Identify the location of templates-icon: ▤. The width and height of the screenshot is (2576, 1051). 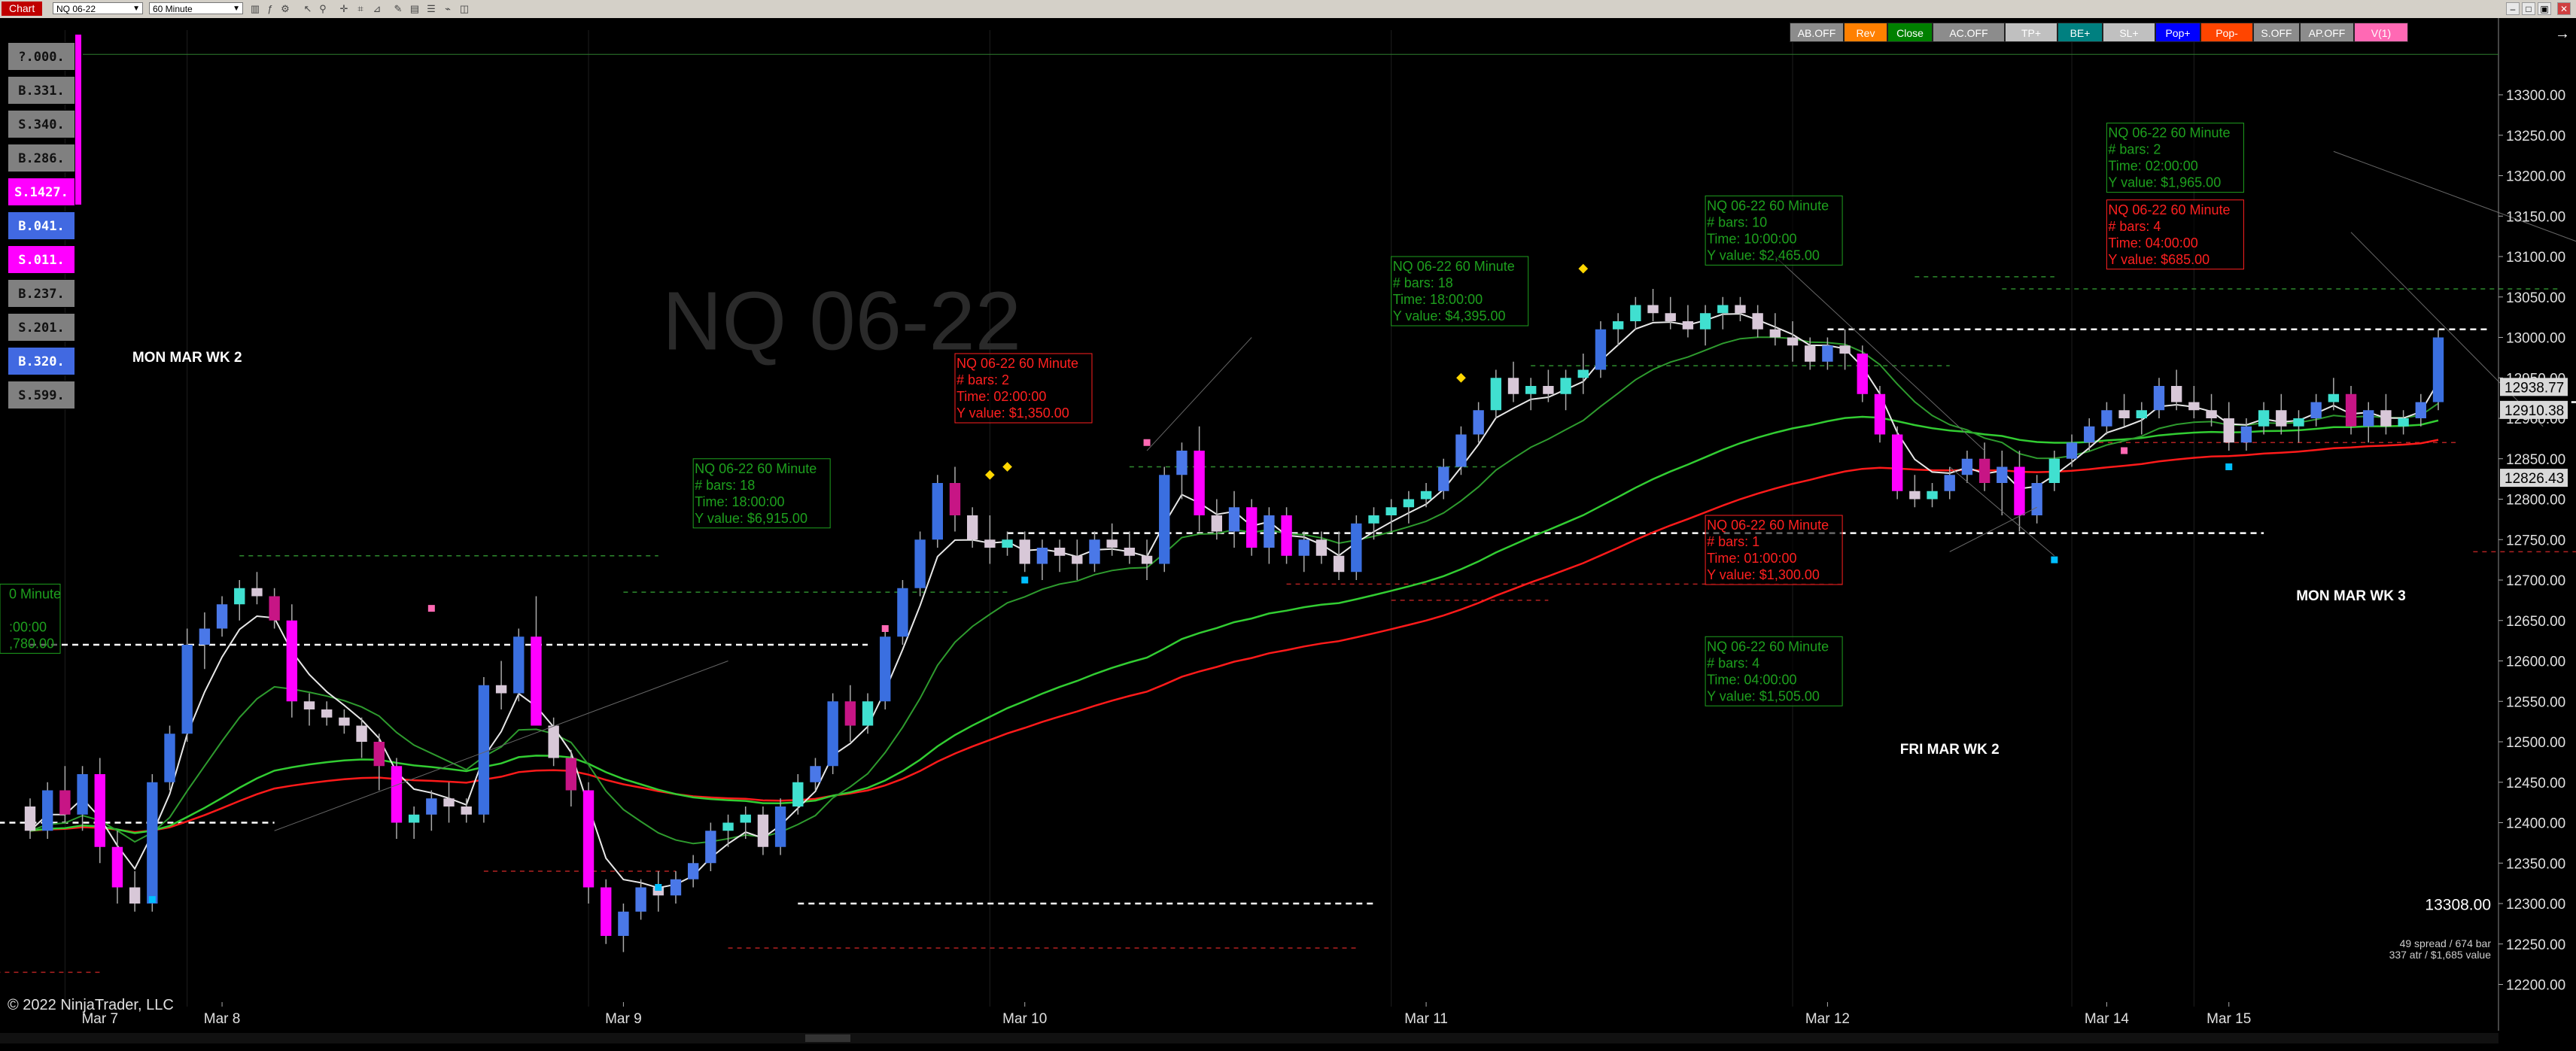
(414, 8).